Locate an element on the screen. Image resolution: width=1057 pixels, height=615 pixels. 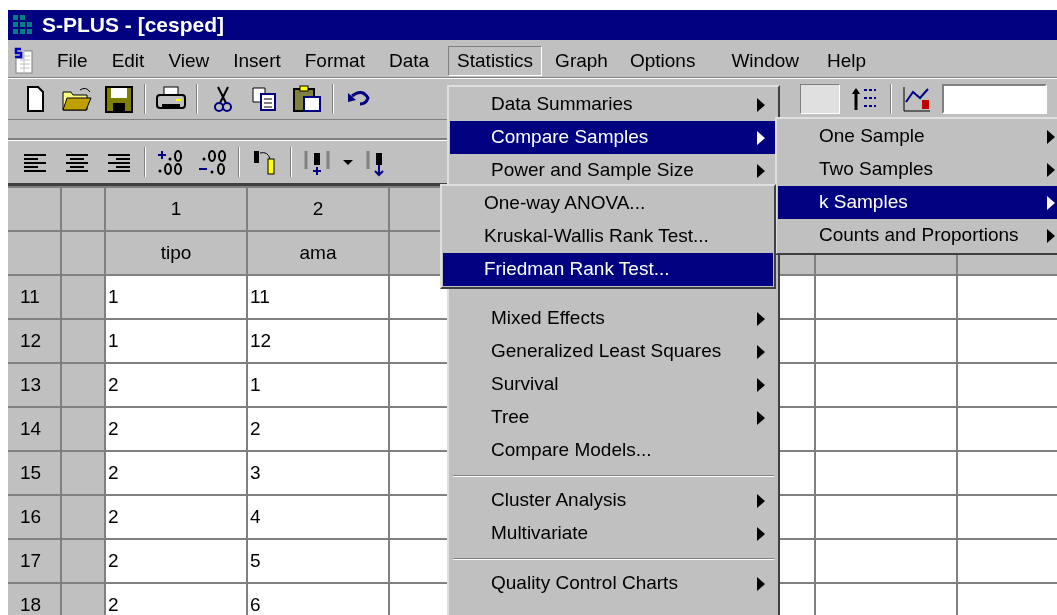
header-cell: 2 is located at coordinates (318, 209).